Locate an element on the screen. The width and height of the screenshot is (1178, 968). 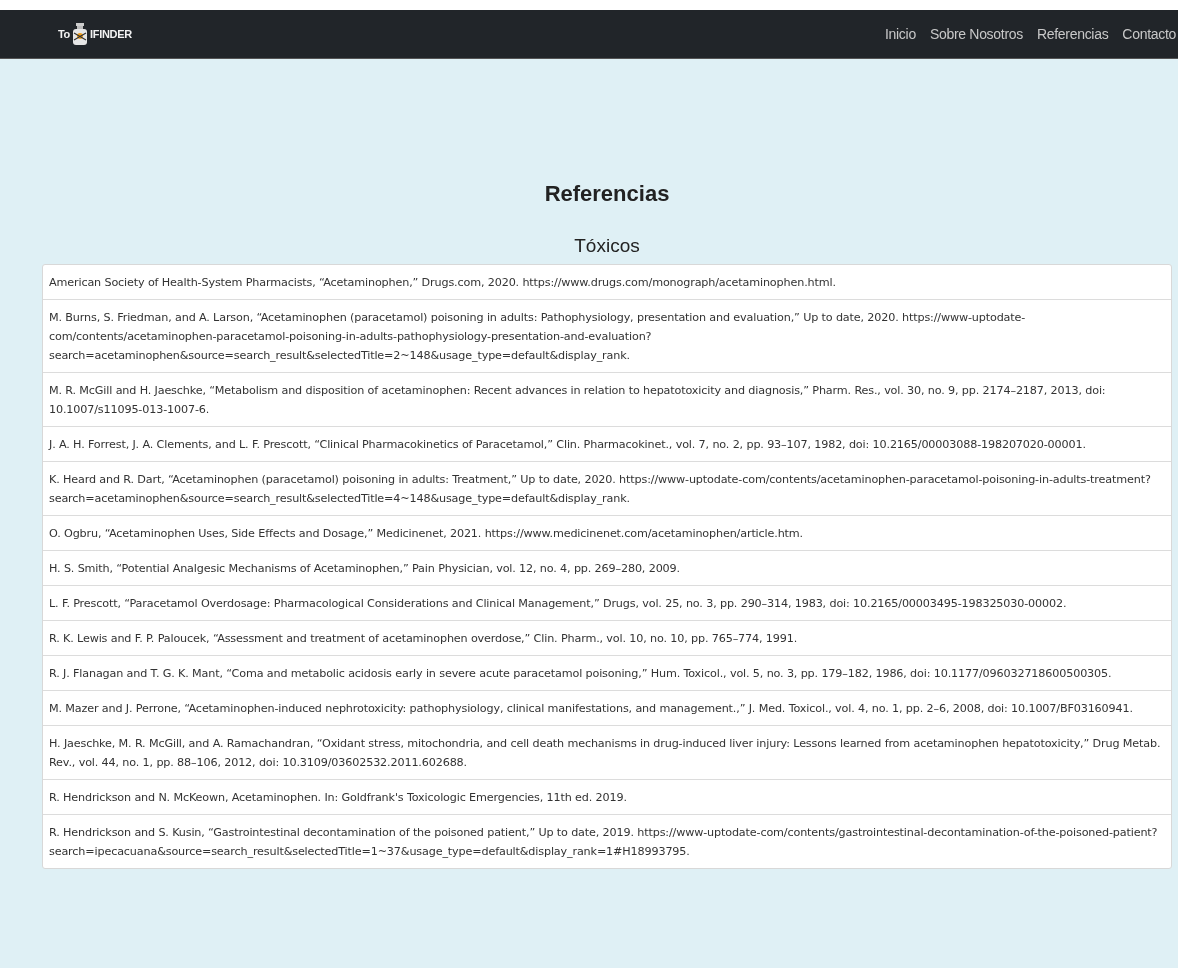
section-title: Tóxicos is located at coordinates (607, 246).